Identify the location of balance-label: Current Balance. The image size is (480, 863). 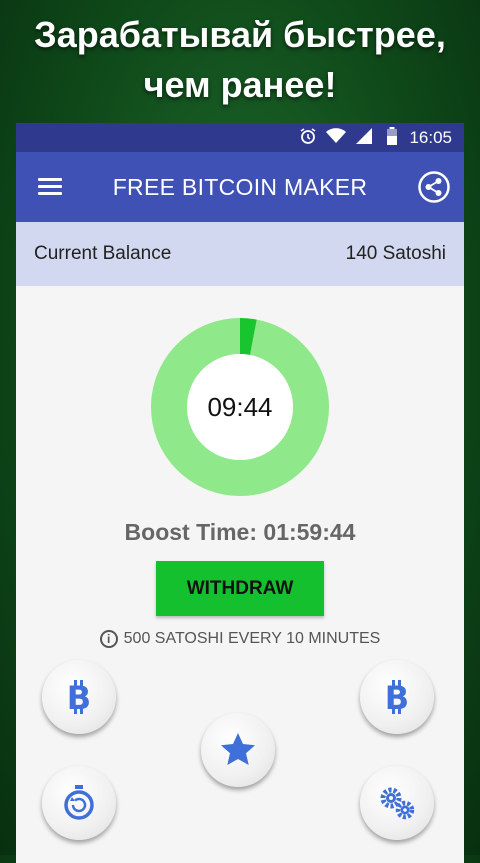
(103, 253).